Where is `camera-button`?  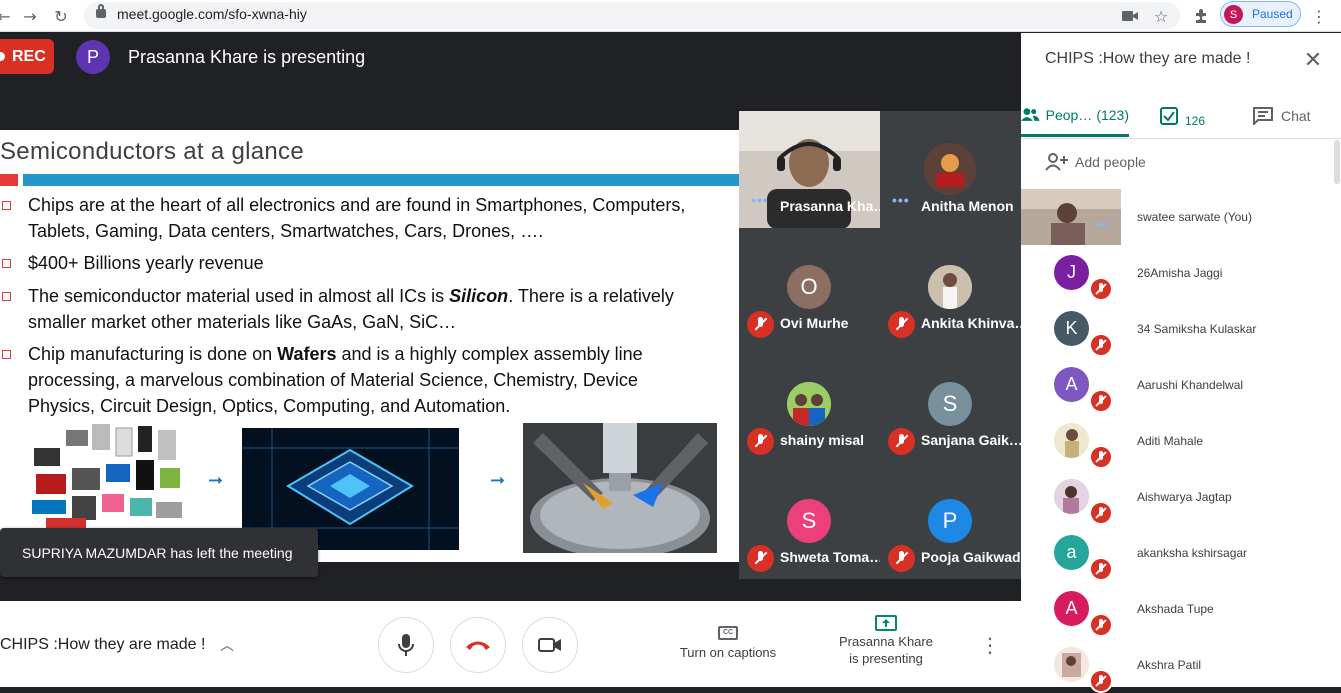 camera-button is located at coordinates (550, 645).